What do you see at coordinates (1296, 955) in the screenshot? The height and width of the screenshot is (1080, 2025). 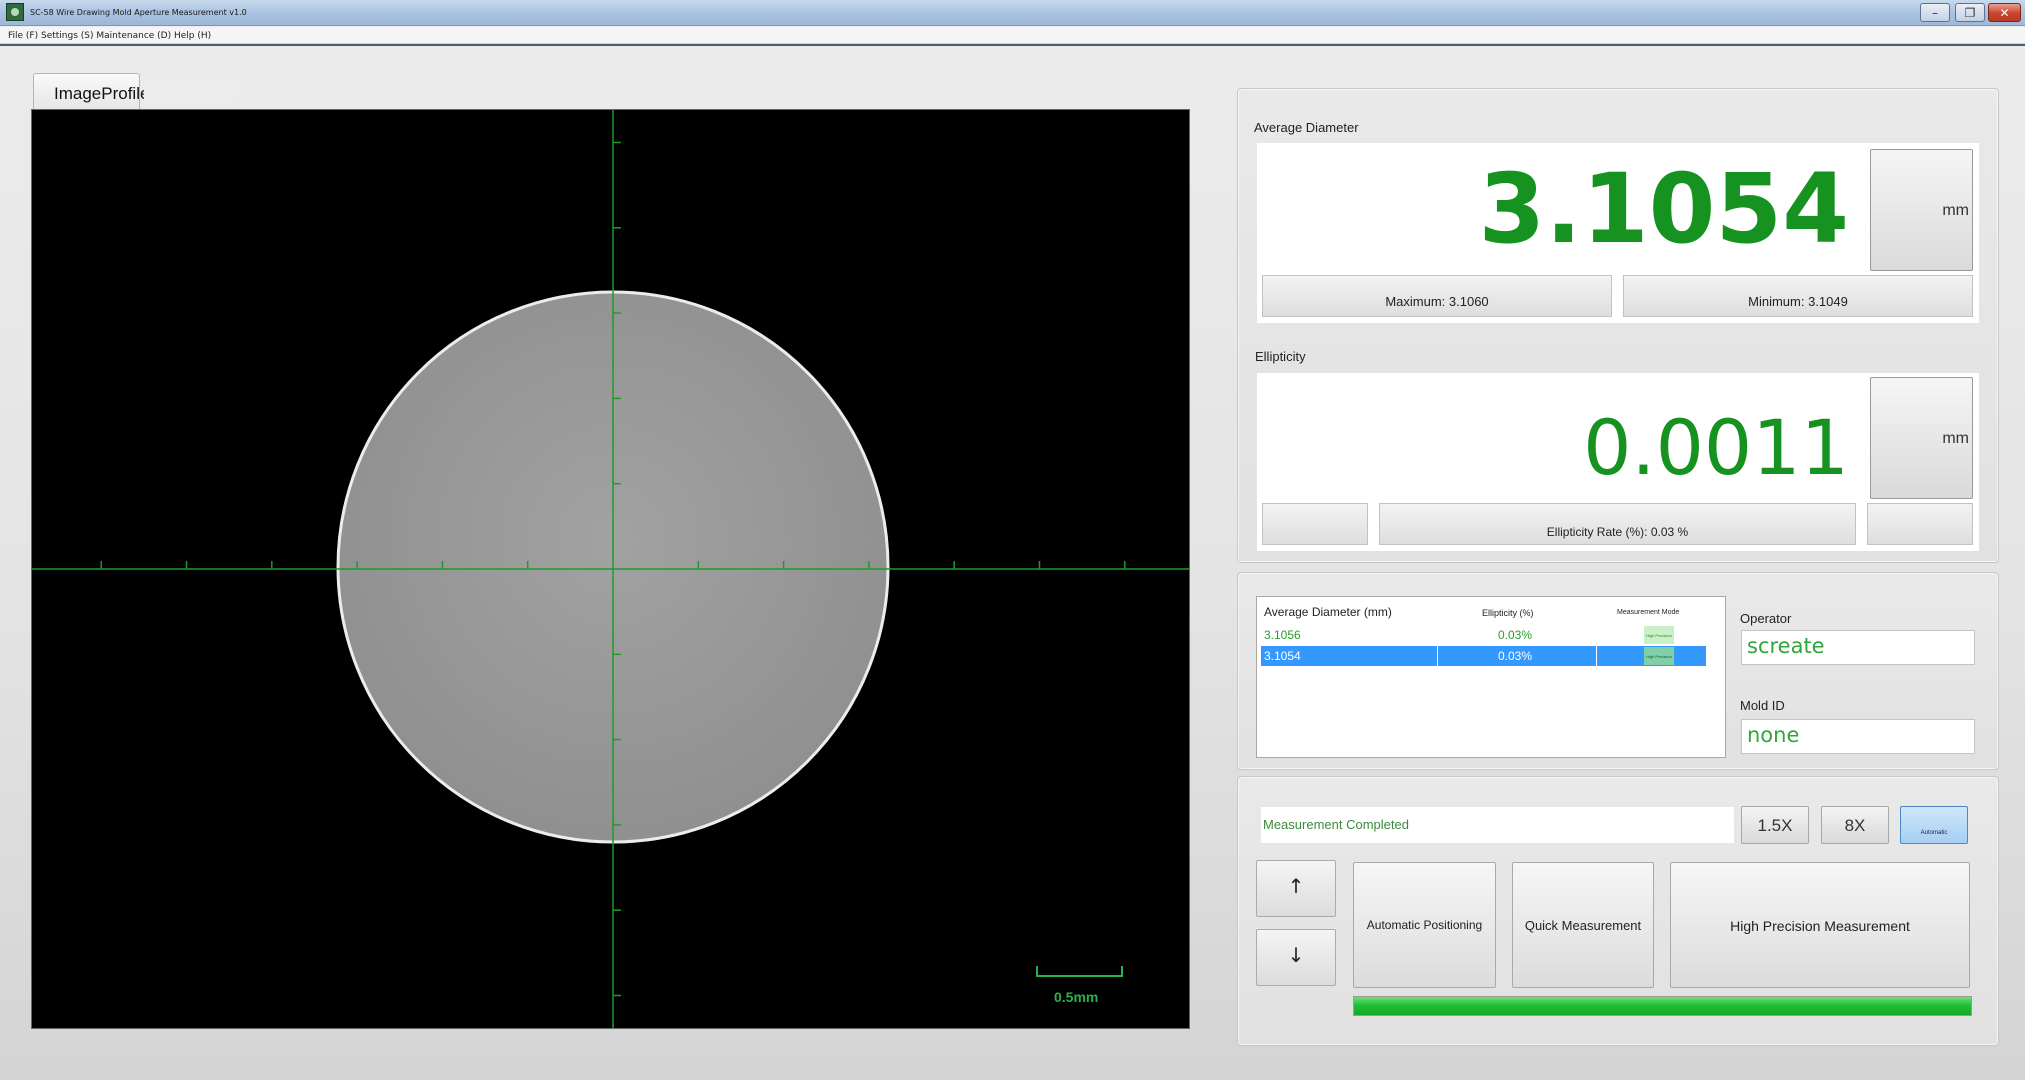 I see `arrow-down-icon: ↓` at bounding box center [1296, 955].